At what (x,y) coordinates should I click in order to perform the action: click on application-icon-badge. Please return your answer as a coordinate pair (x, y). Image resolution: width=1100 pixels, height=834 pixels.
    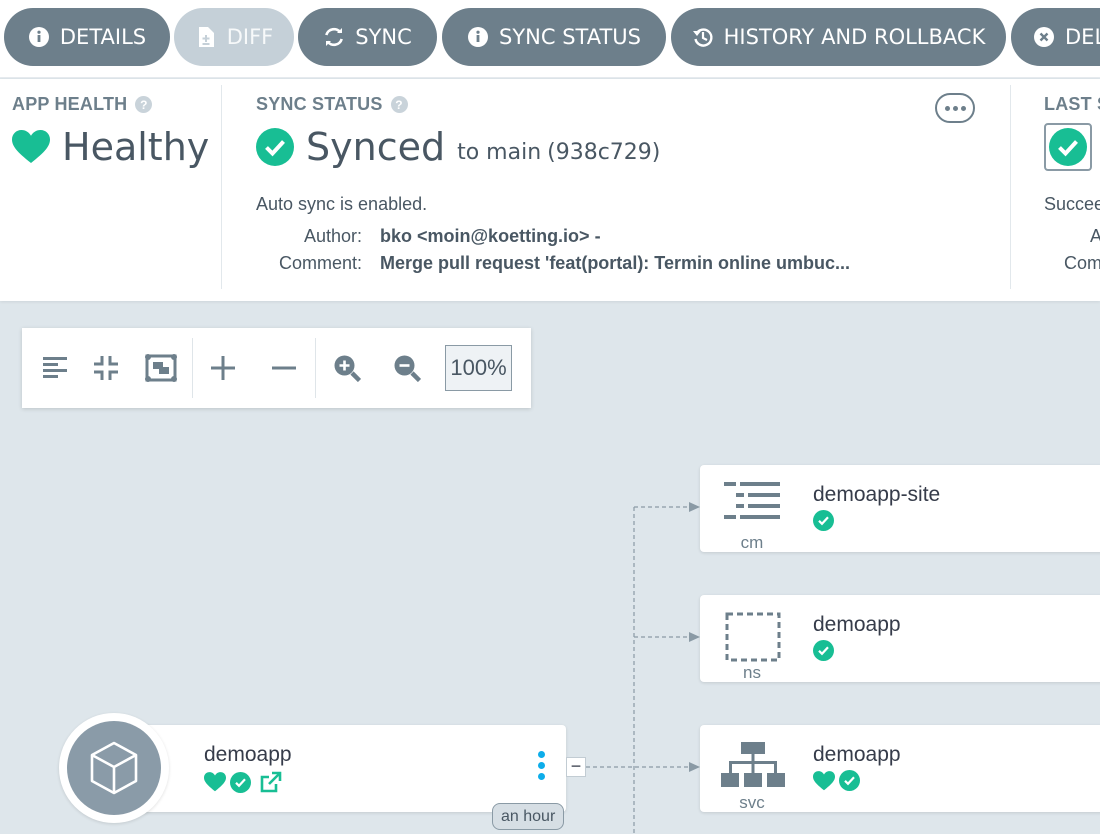
    Looking at the image, I should click on (114, 768).